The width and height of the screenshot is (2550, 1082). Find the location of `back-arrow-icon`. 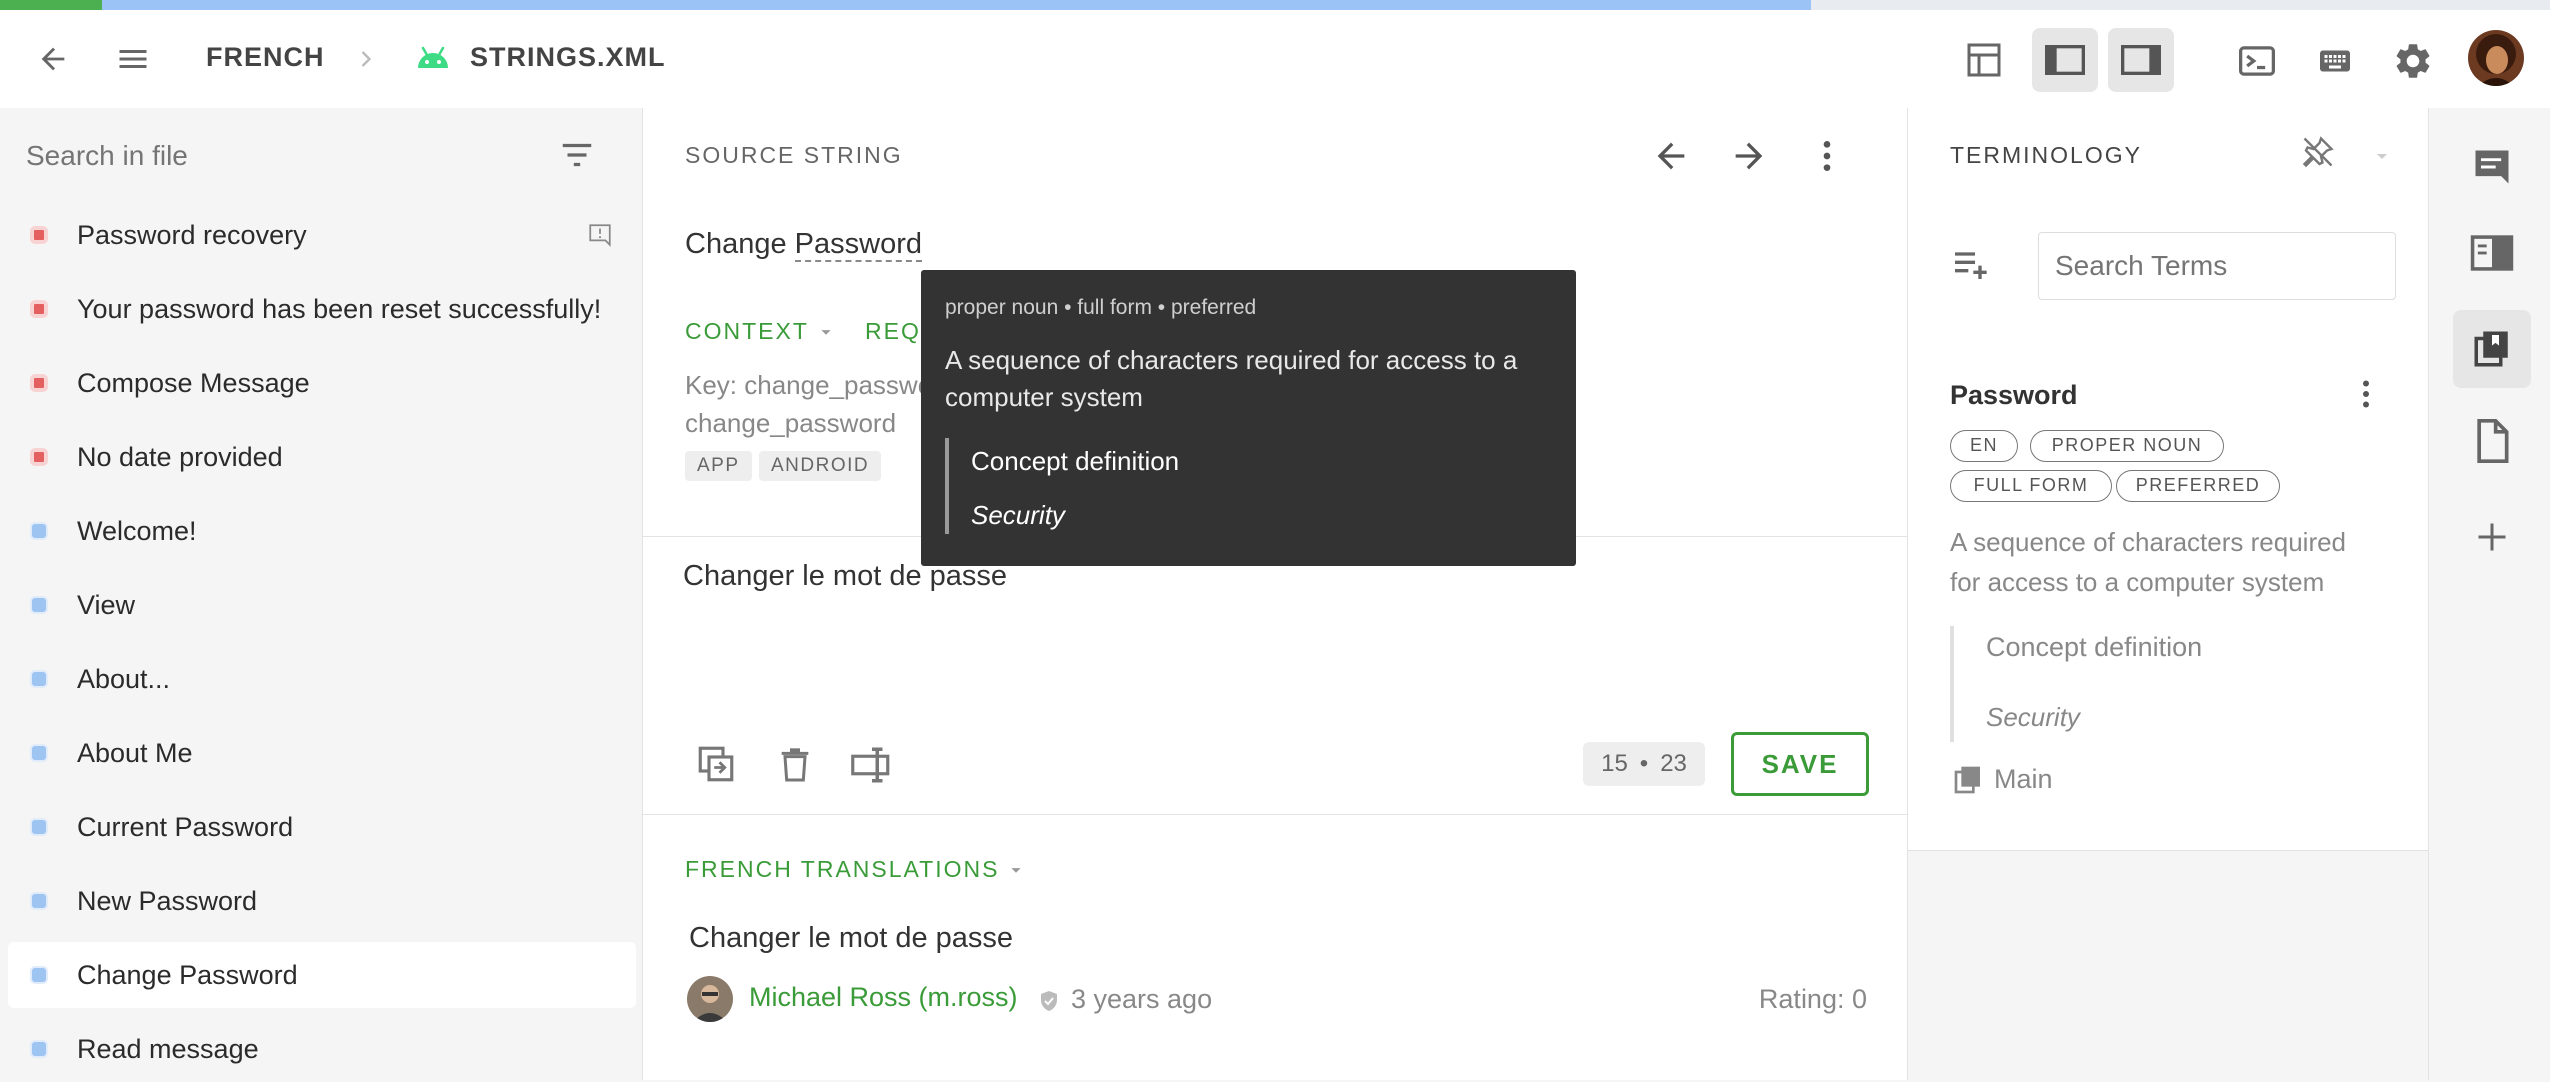

back-arrow-icon is located at coordinates (53, 59).